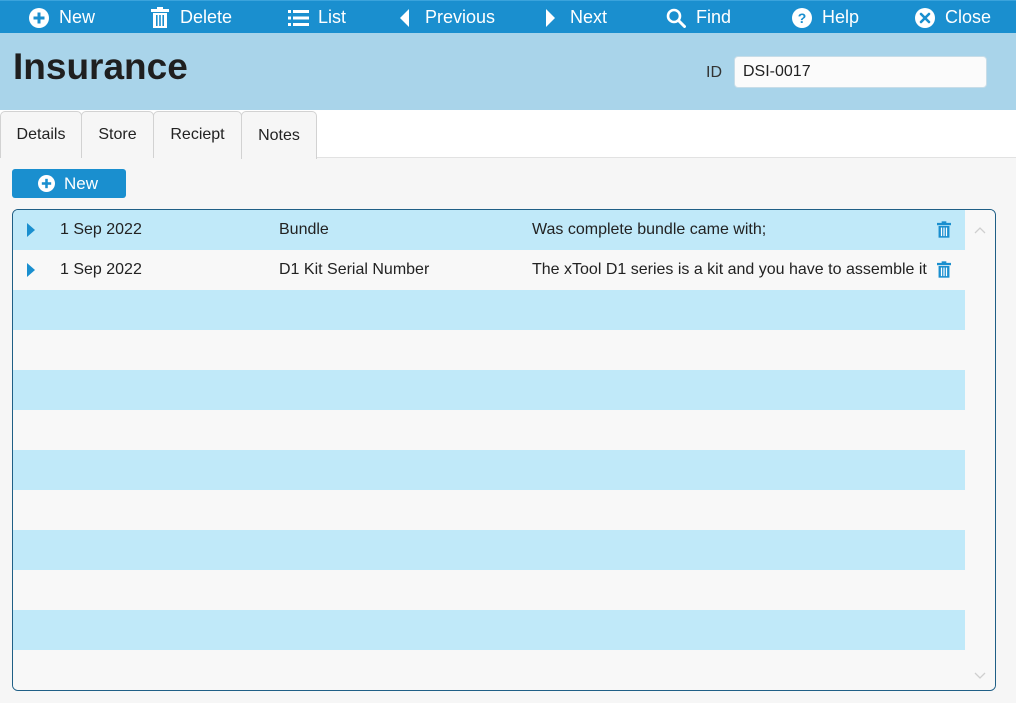 The image size is (1016, 703). What do you see at coordinates (925, 18) in the screenshot?
I see `close-circle-icon` at bounding box center [925, 18].